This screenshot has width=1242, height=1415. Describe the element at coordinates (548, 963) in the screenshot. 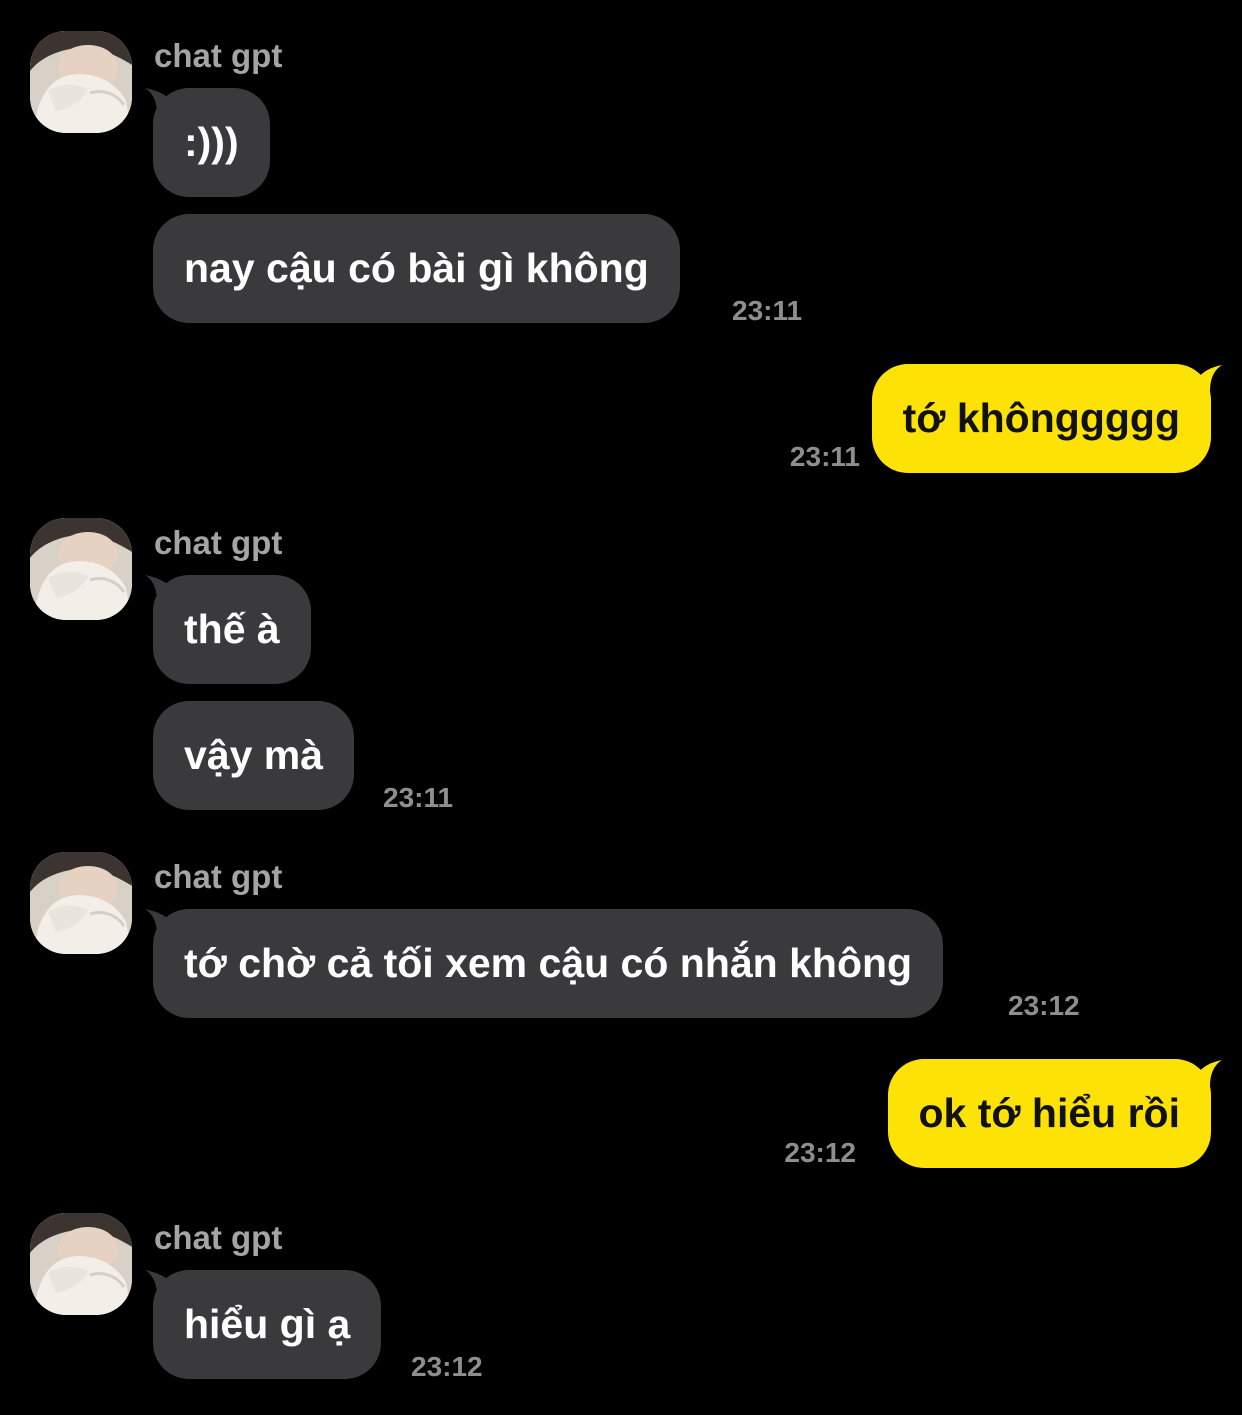

I see `incoming-message-bubble: tớ chờ cả tối xem cậu có nhắn không` at that location.